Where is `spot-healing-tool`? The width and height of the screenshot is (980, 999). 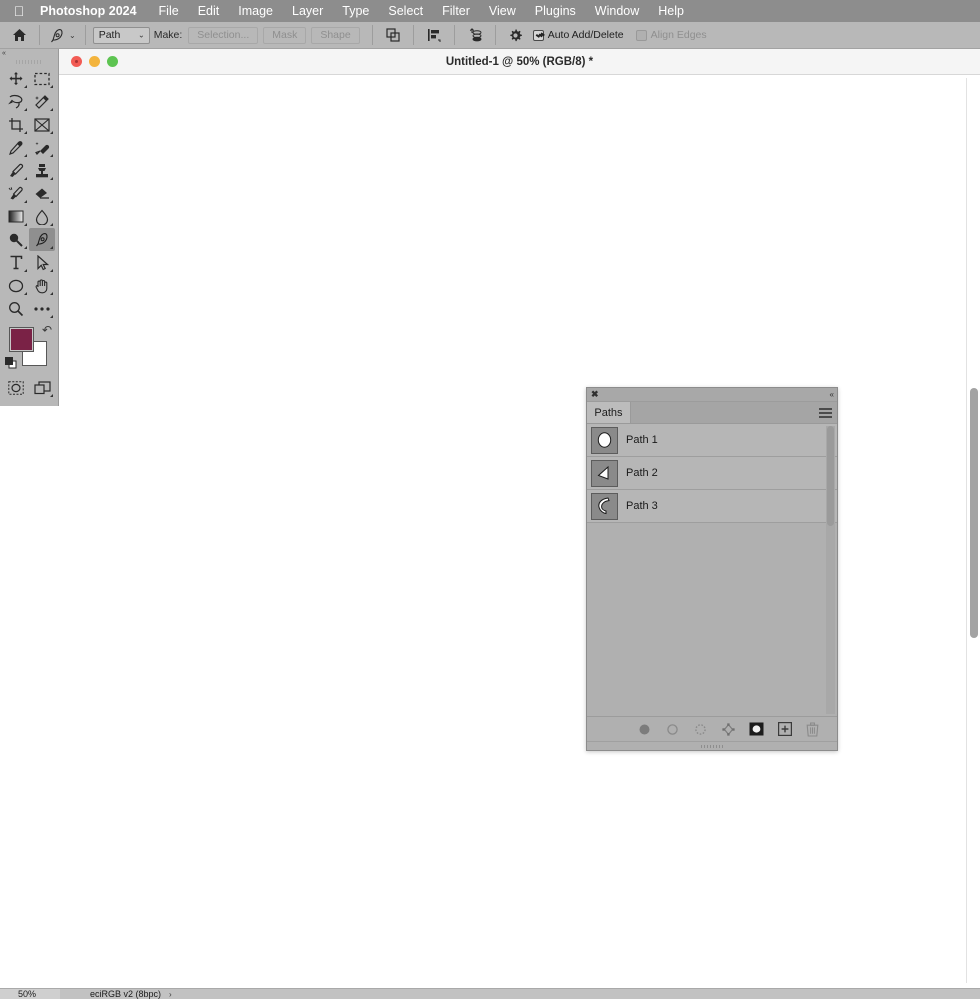
spot-healing-tool is located at coordinates (42, 147).